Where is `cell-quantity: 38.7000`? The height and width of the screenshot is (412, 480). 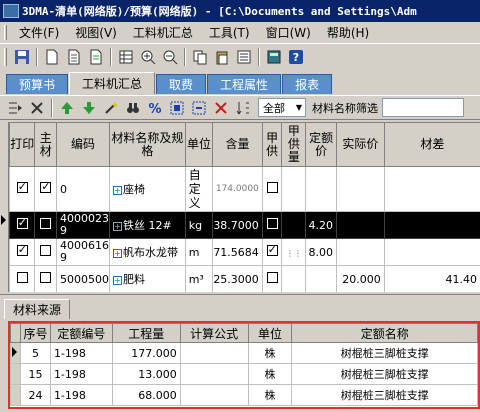
cell-quantity: 38.7000 is located at coordinates (237, 225).